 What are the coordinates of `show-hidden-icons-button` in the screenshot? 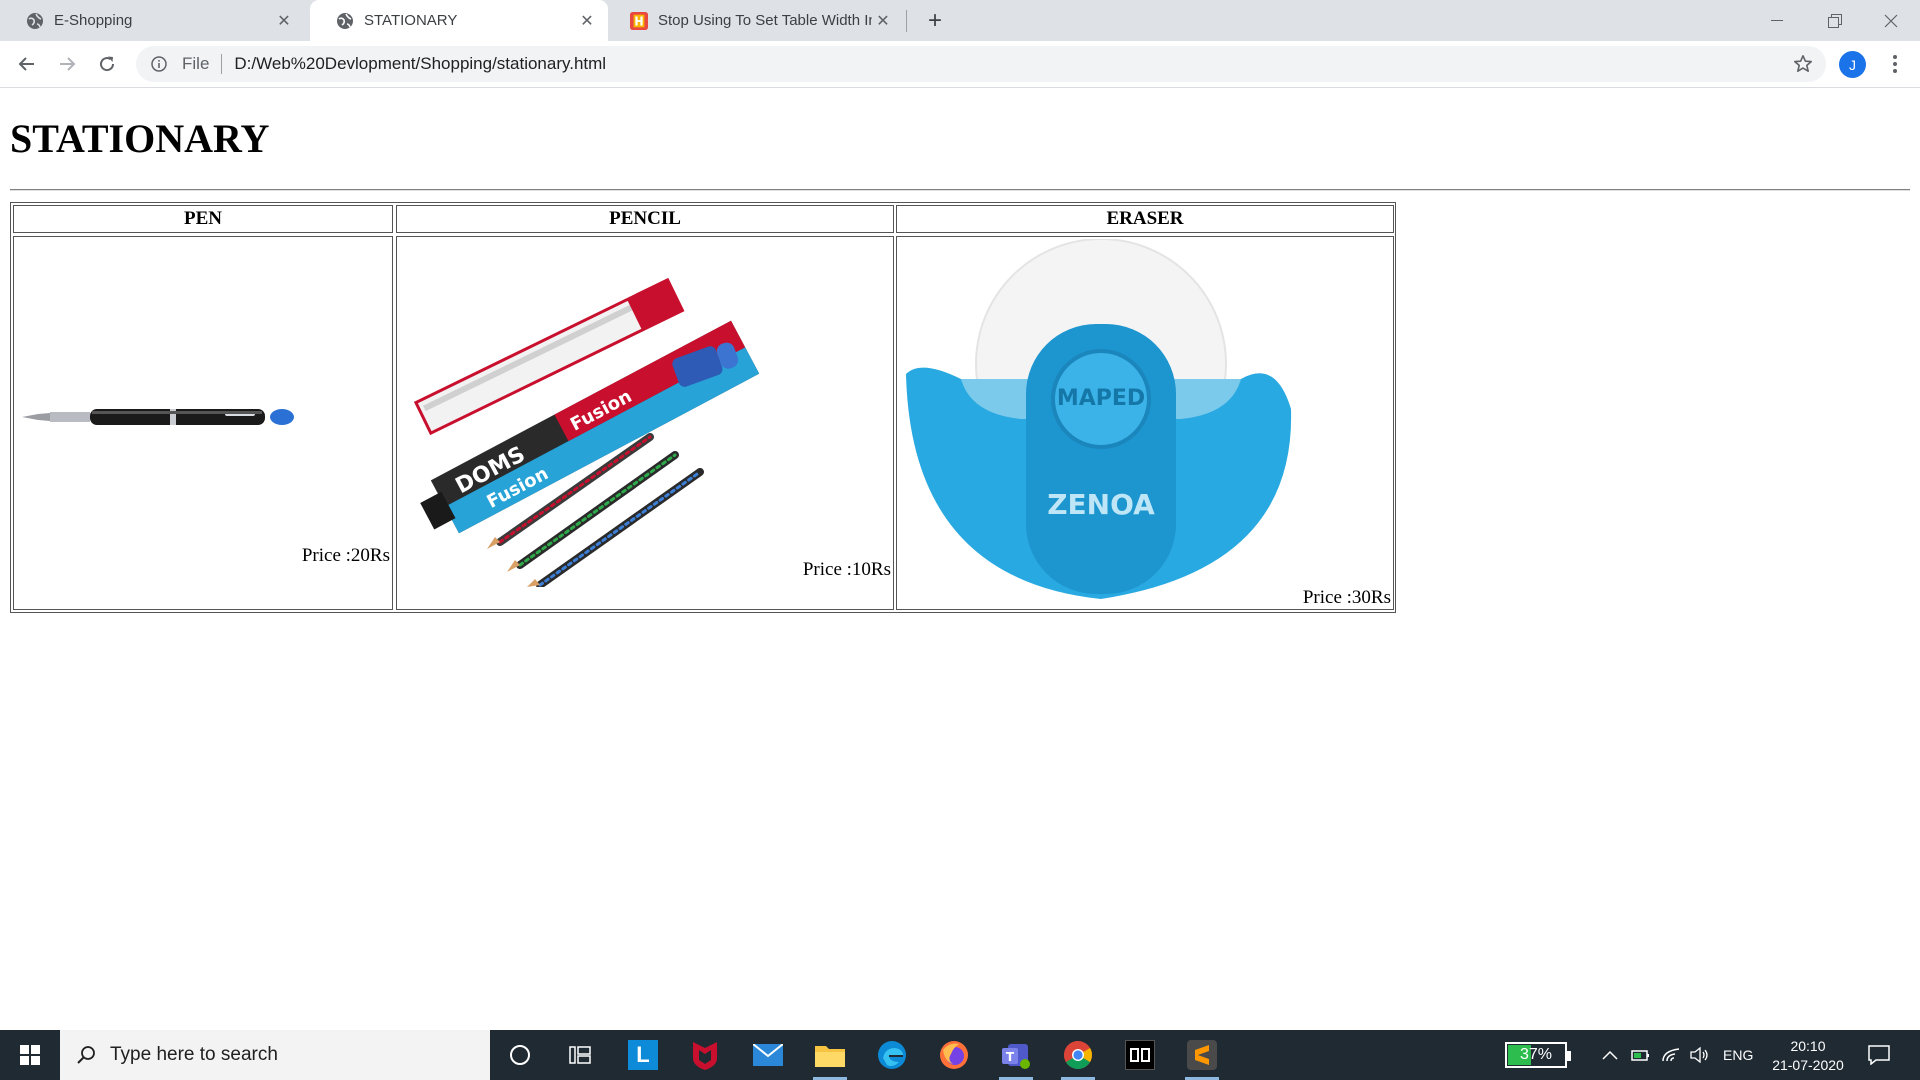 It's located at (1610, 1055).